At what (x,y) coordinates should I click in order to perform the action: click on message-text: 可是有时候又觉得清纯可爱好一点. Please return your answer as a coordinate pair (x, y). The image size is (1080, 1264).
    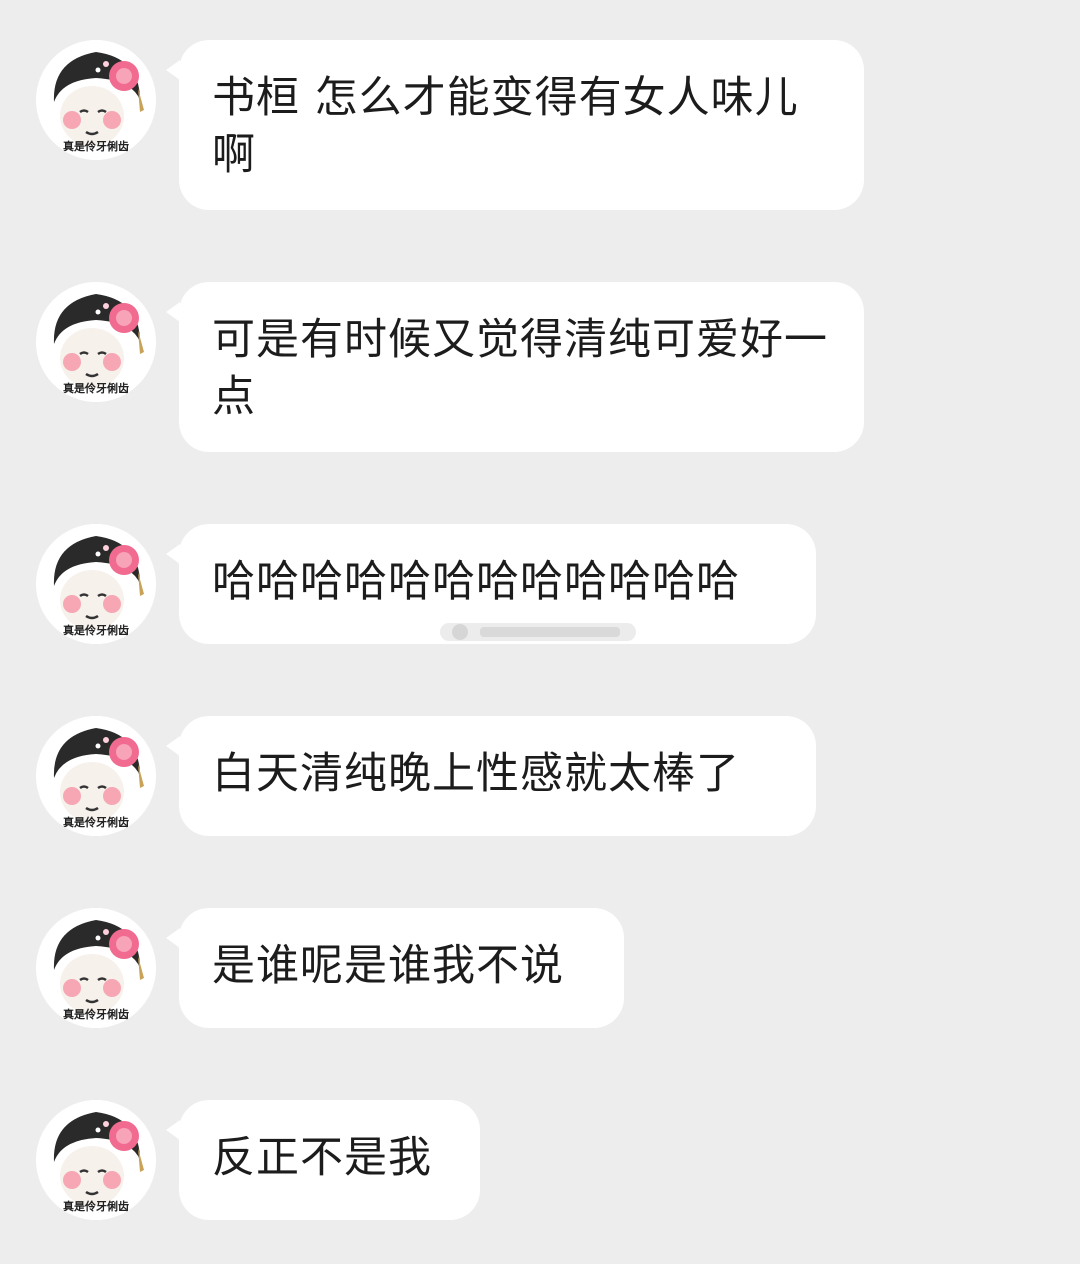
    Looking at the image, I should click on (520, 368).